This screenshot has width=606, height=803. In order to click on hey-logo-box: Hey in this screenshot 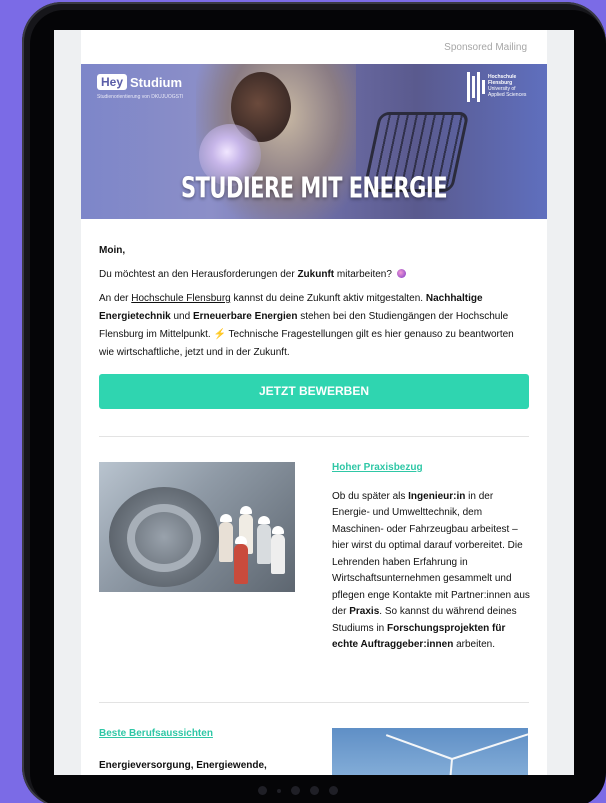, I will do `click(112, 82)`.